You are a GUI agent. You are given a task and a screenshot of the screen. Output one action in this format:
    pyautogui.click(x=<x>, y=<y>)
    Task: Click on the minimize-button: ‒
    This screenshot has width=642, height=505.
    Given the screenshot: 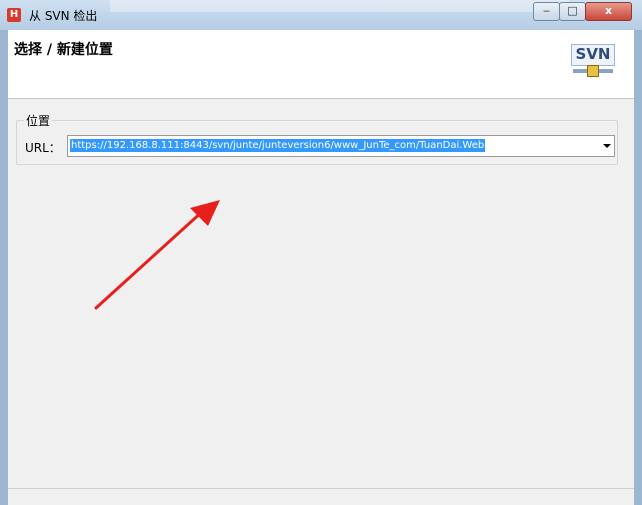 What is the action you would take?
    pyautogui.click(x=546, y=11)
    